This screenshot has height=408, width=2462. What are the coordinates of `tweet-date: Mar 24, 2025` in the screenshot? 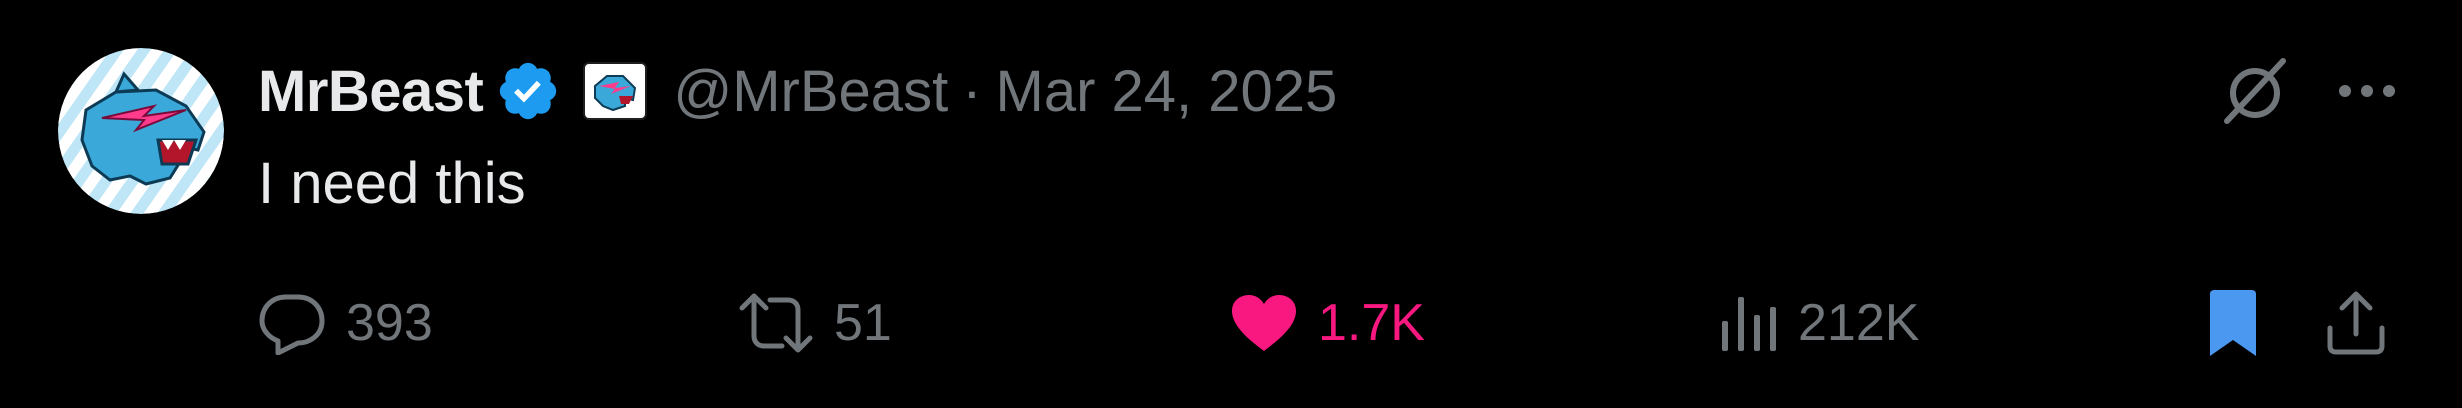 It's located at (1167, 91).